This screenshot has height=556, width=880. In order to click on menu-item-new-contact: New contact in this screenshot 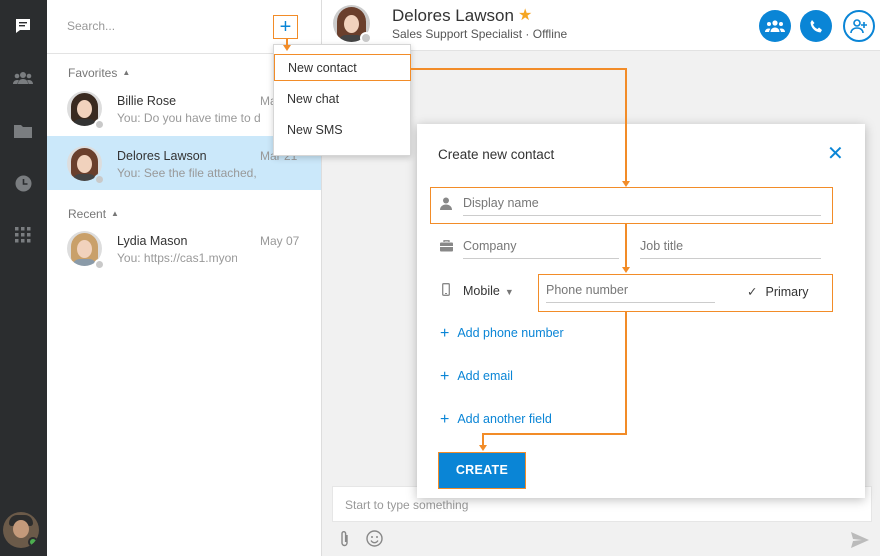, I will do `click(342, 67)`.